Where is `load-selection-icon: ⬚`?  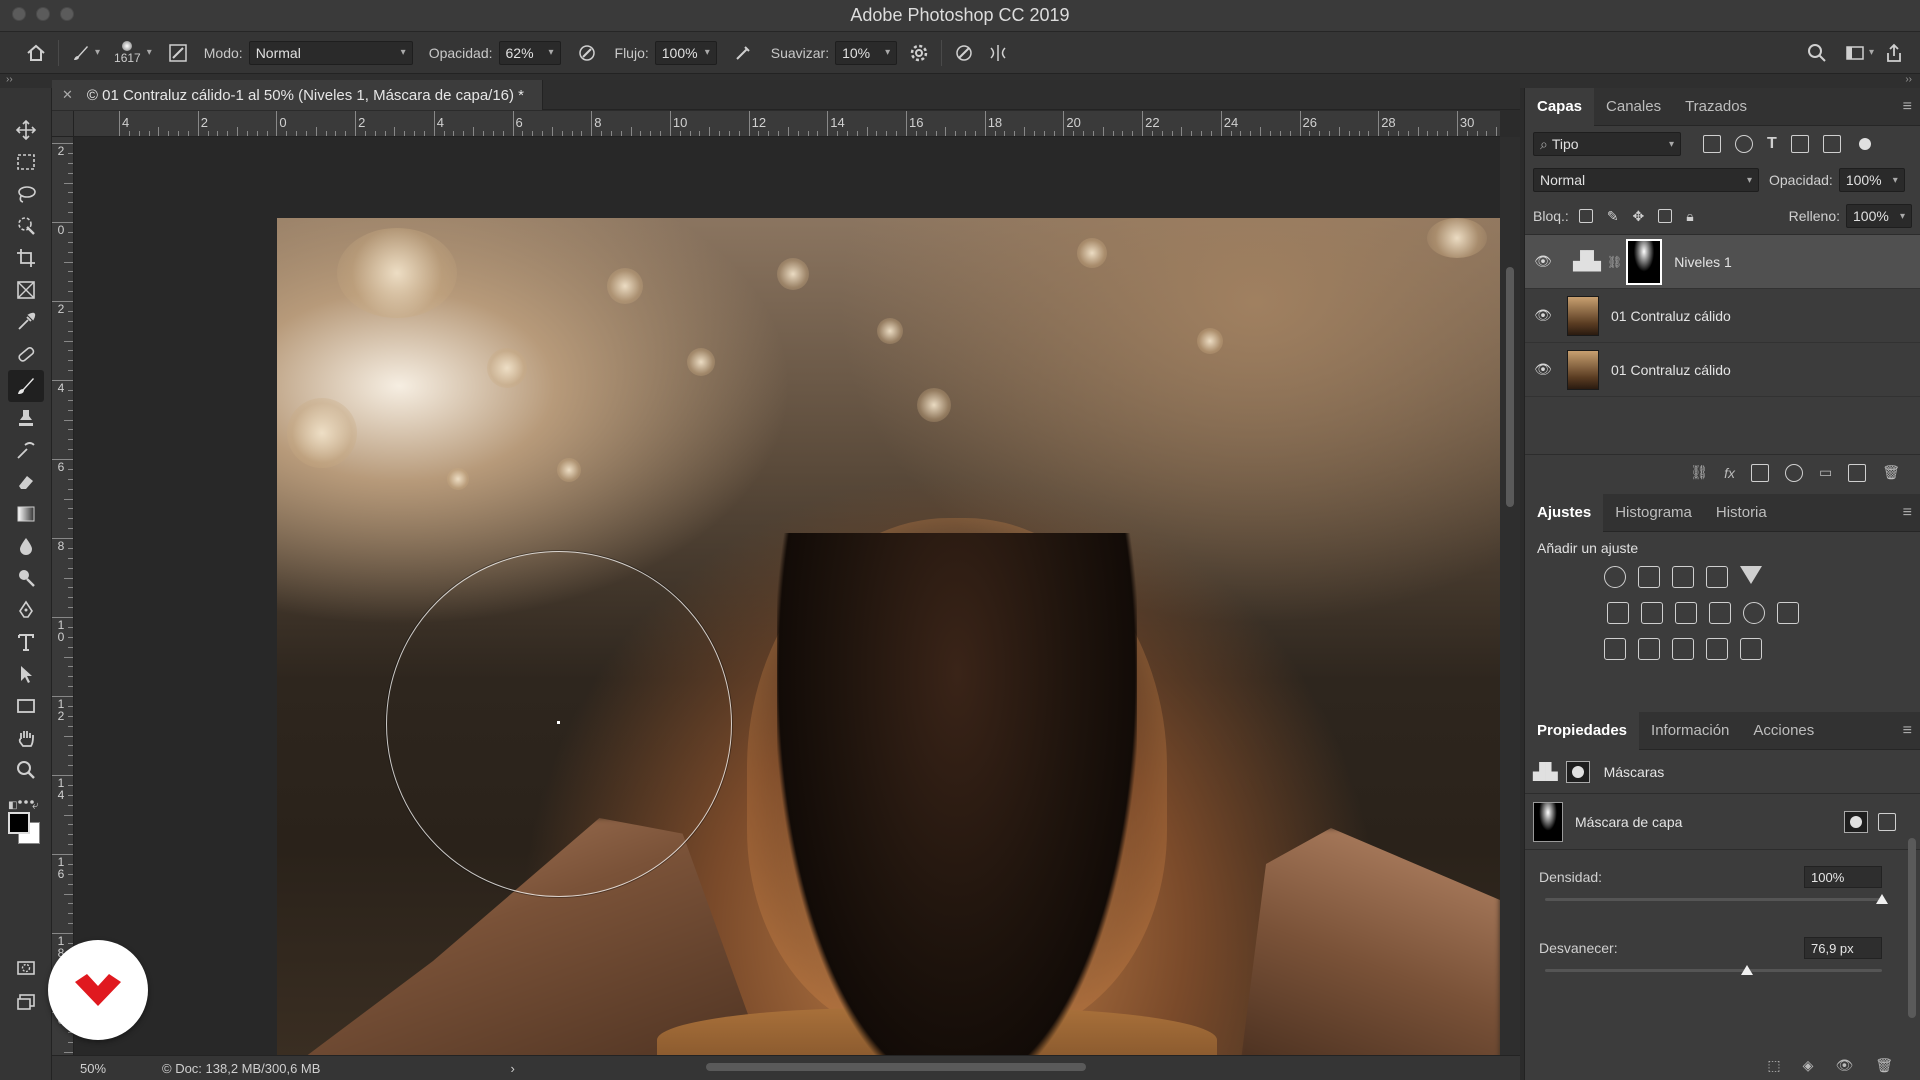 load-selection-icon: ⬚ is located at coordinates (1773, 1065).